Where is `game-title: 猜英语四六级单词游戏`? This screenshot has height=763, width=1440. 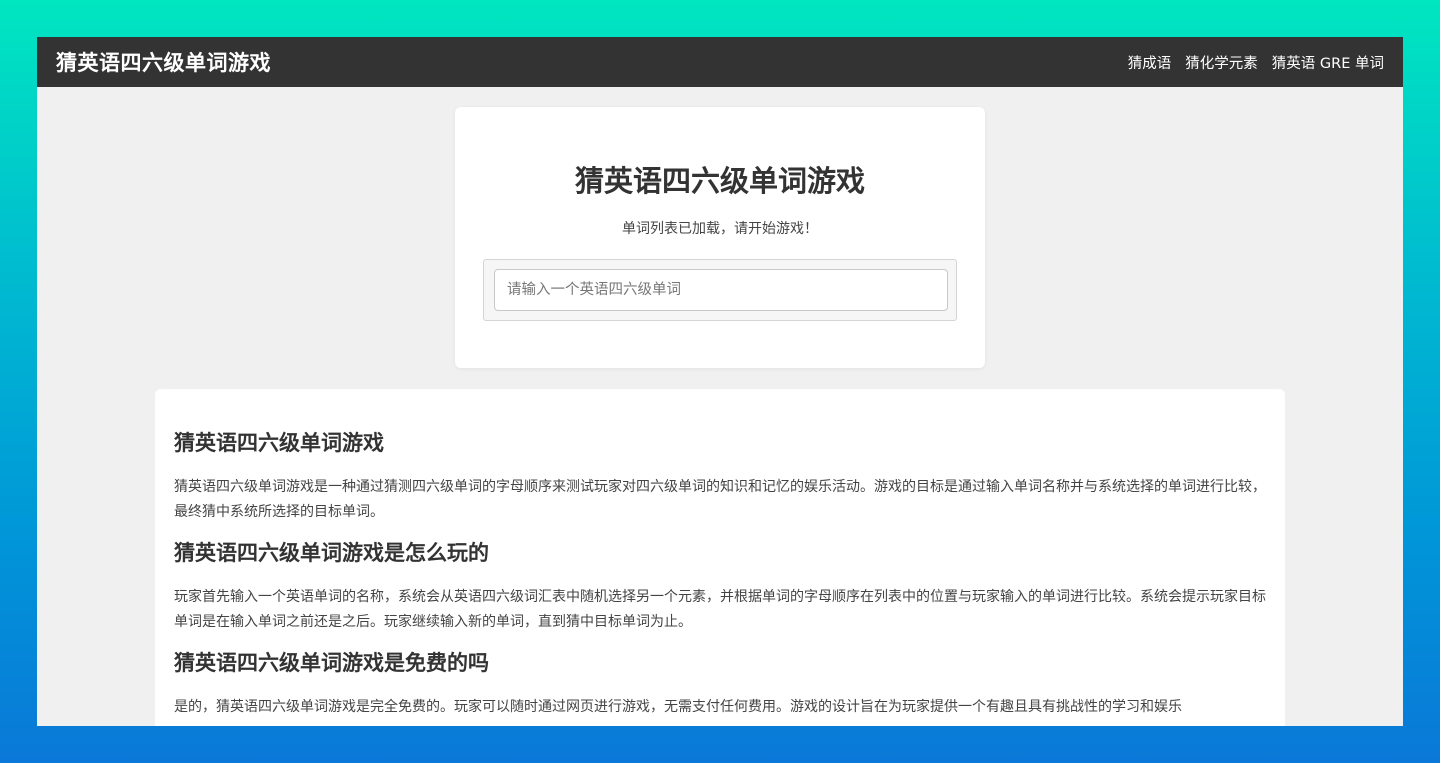 game-title: 猜英语四六级单词游戏 is located at coordinates (719, 181).